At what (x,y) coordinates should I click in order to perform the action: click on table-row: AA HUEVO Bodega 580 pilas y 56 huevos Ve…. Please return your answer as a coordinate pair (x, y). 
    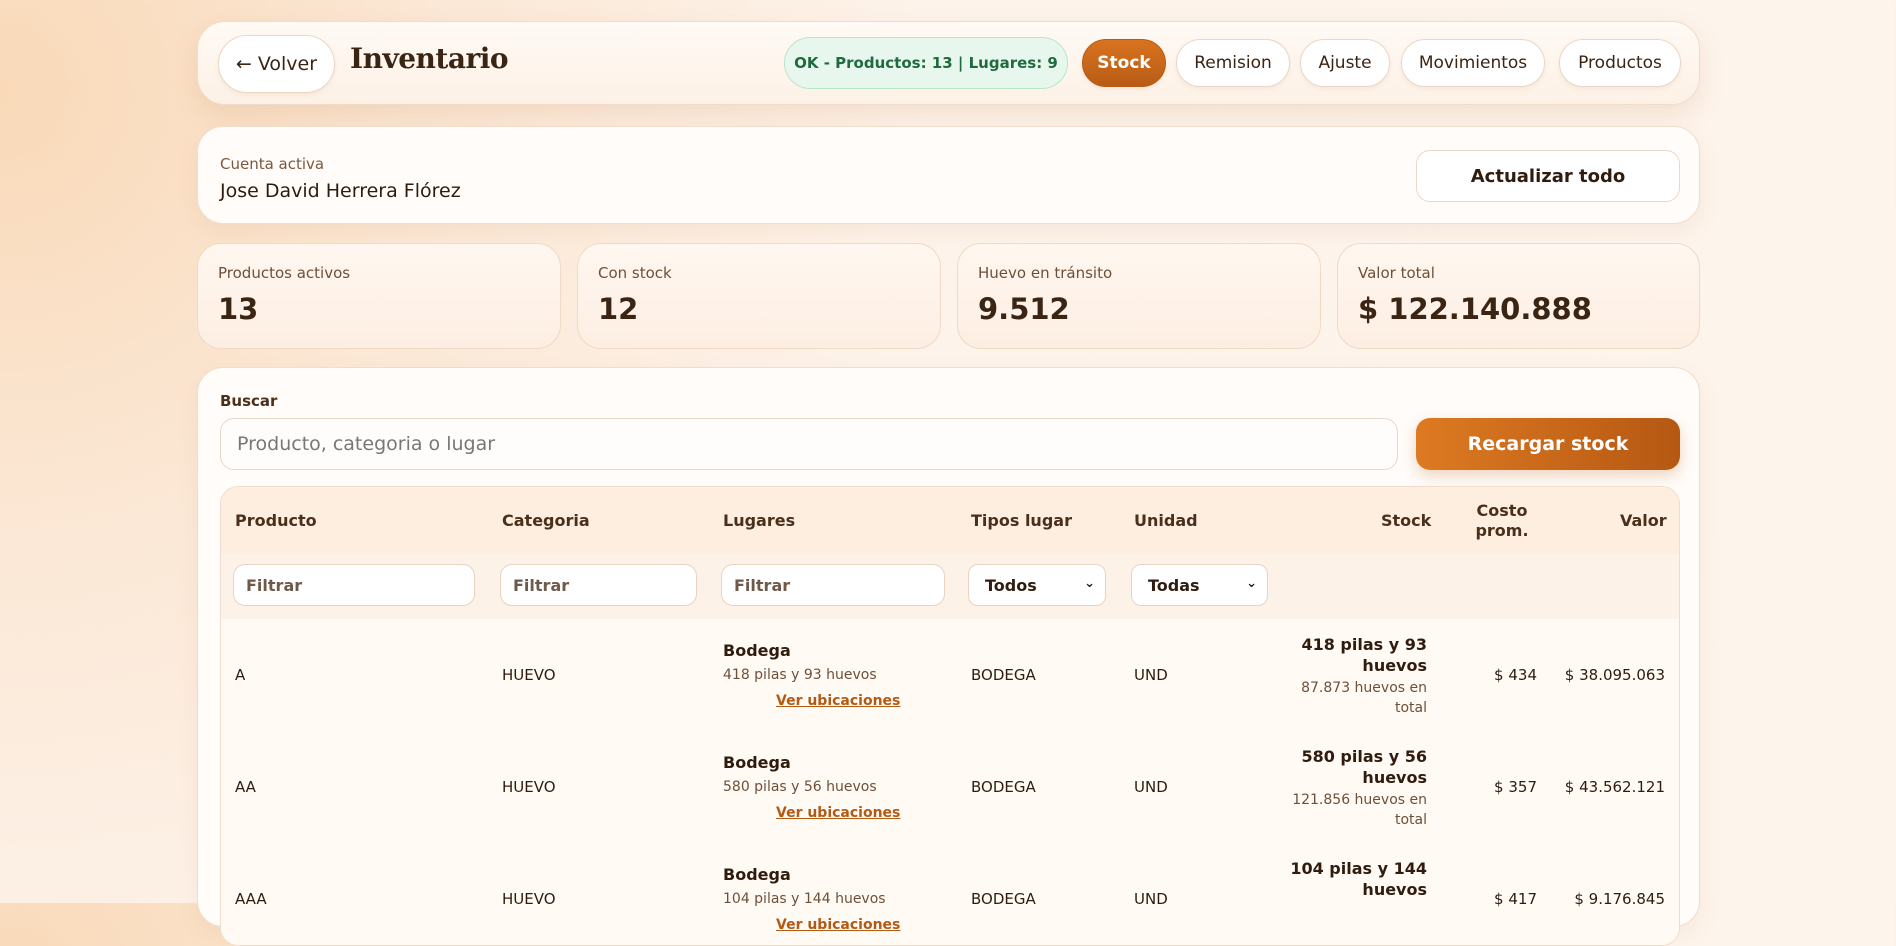
    Looking at the image, I should click on (950, 787).